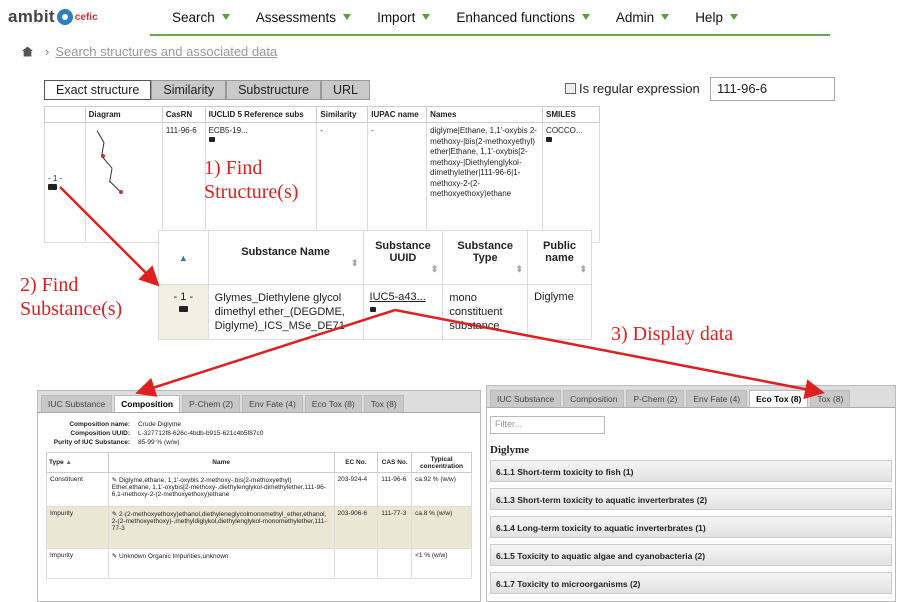 The height and width of the screenshot is (602, 909). Describe the element at coordinates (77, 462) in the screenshot. I see `column-header: Type ▲` at that location.